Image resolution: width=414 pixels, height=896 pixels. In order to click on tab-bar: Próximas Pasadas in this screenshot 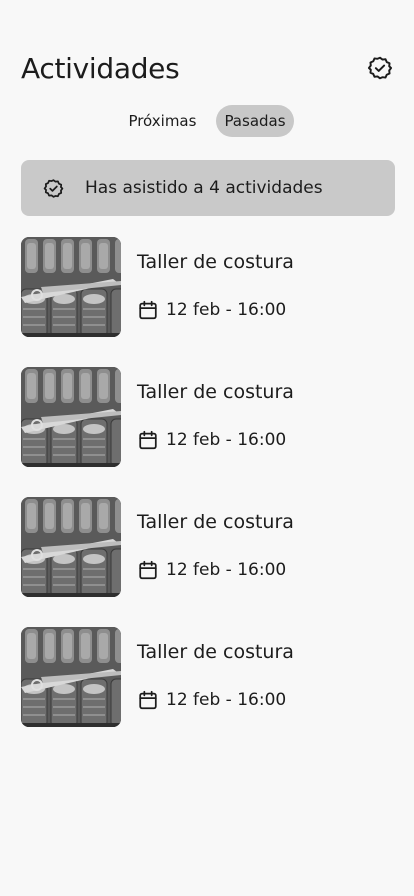, I will do `click(207, 121)`.